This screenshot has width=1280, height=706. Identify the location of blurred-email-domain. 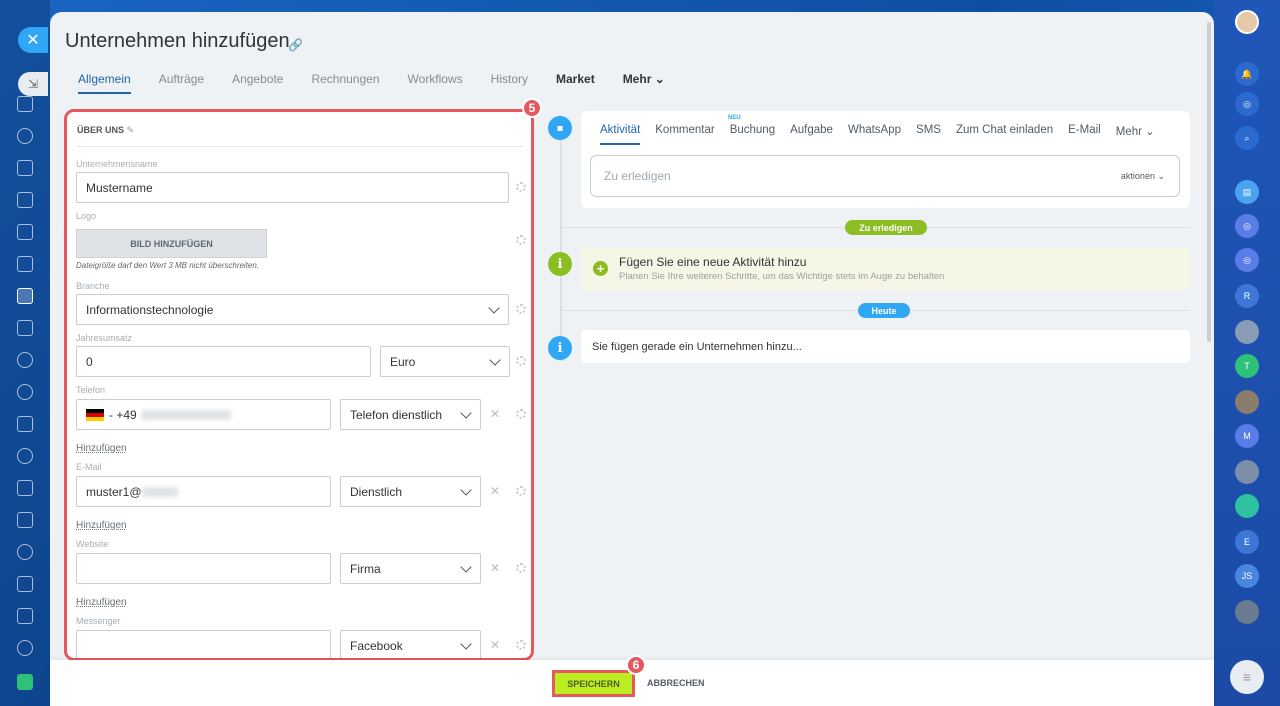
(159, 491).